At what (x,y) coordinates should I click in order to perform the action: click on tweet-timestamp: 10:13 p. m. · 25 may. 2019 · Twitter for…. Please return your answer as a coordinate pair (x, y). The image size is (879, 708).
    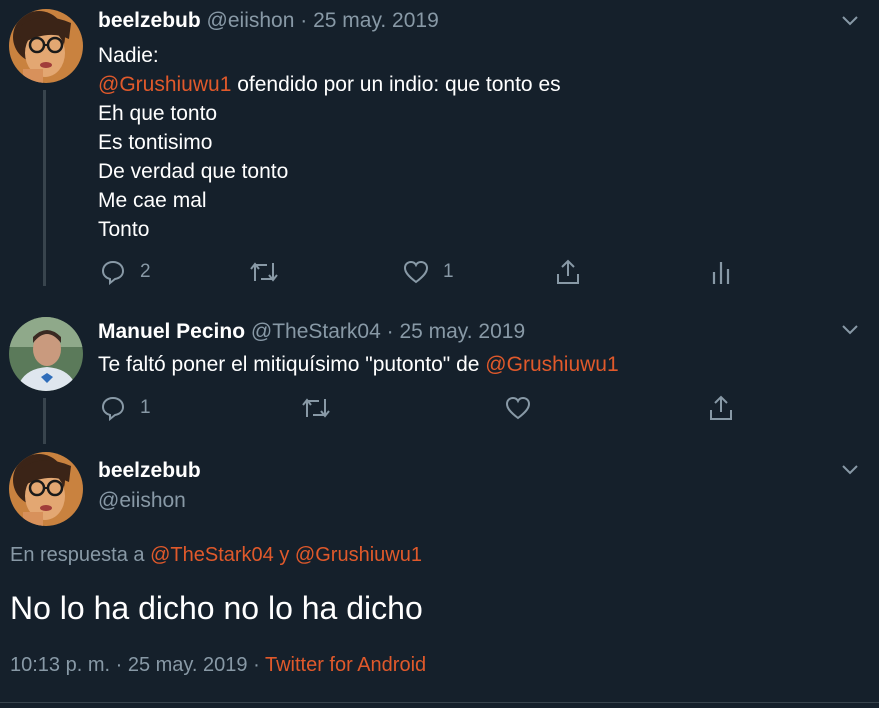
    Looking at the image, I should click on (218, 665).